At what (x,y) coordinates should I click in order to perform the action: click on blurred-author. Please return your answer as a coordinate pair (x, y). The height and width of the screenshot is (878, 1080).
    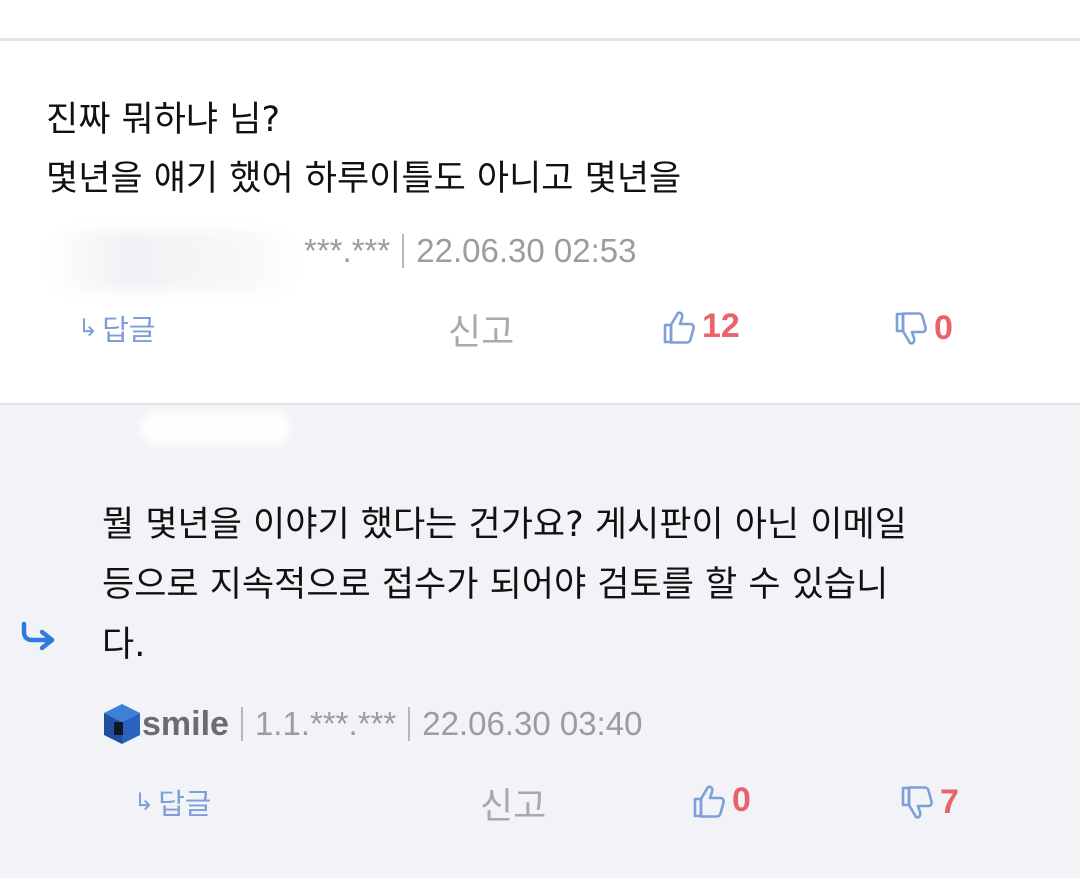
    Looking at the image, I should click on (173, 261).